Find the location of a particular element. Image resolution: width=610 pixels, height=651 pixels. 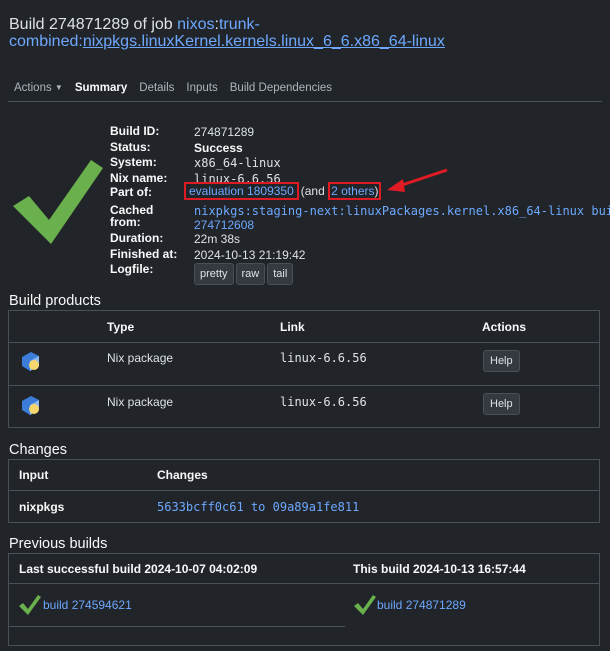

tab-build-dependencies: Build Dependencies is located at coordinates (281, 89).